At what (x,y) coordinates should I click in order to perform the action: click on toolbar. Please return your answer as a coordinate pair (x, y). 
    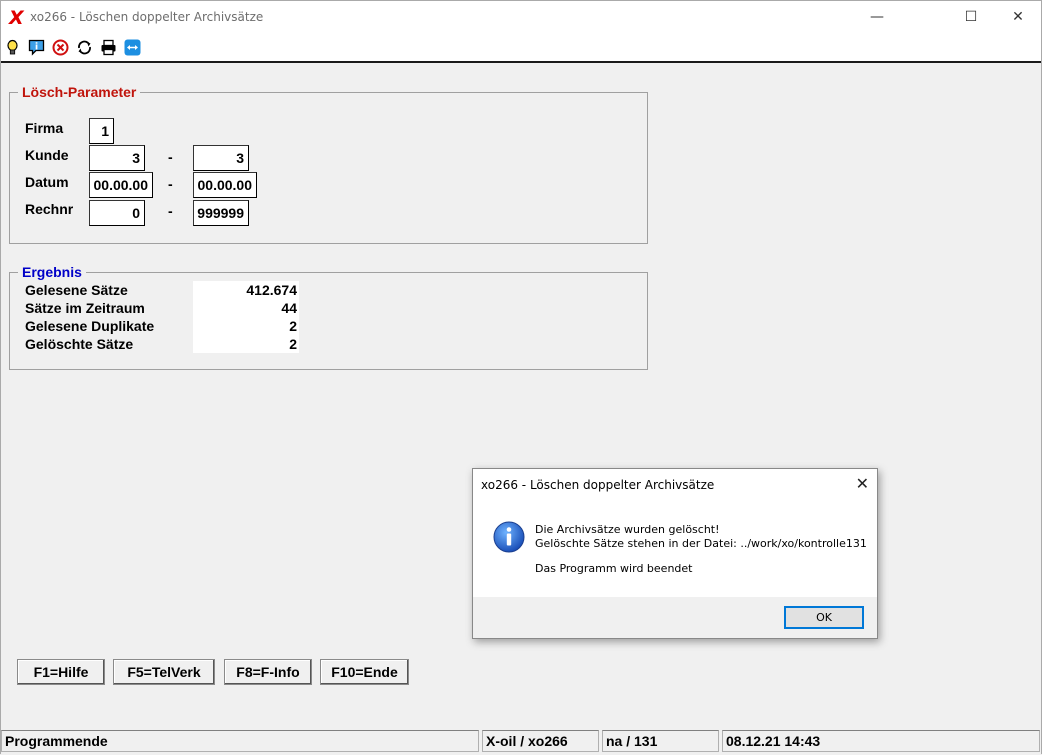
    Looking at the image, I should click on (521, 48).